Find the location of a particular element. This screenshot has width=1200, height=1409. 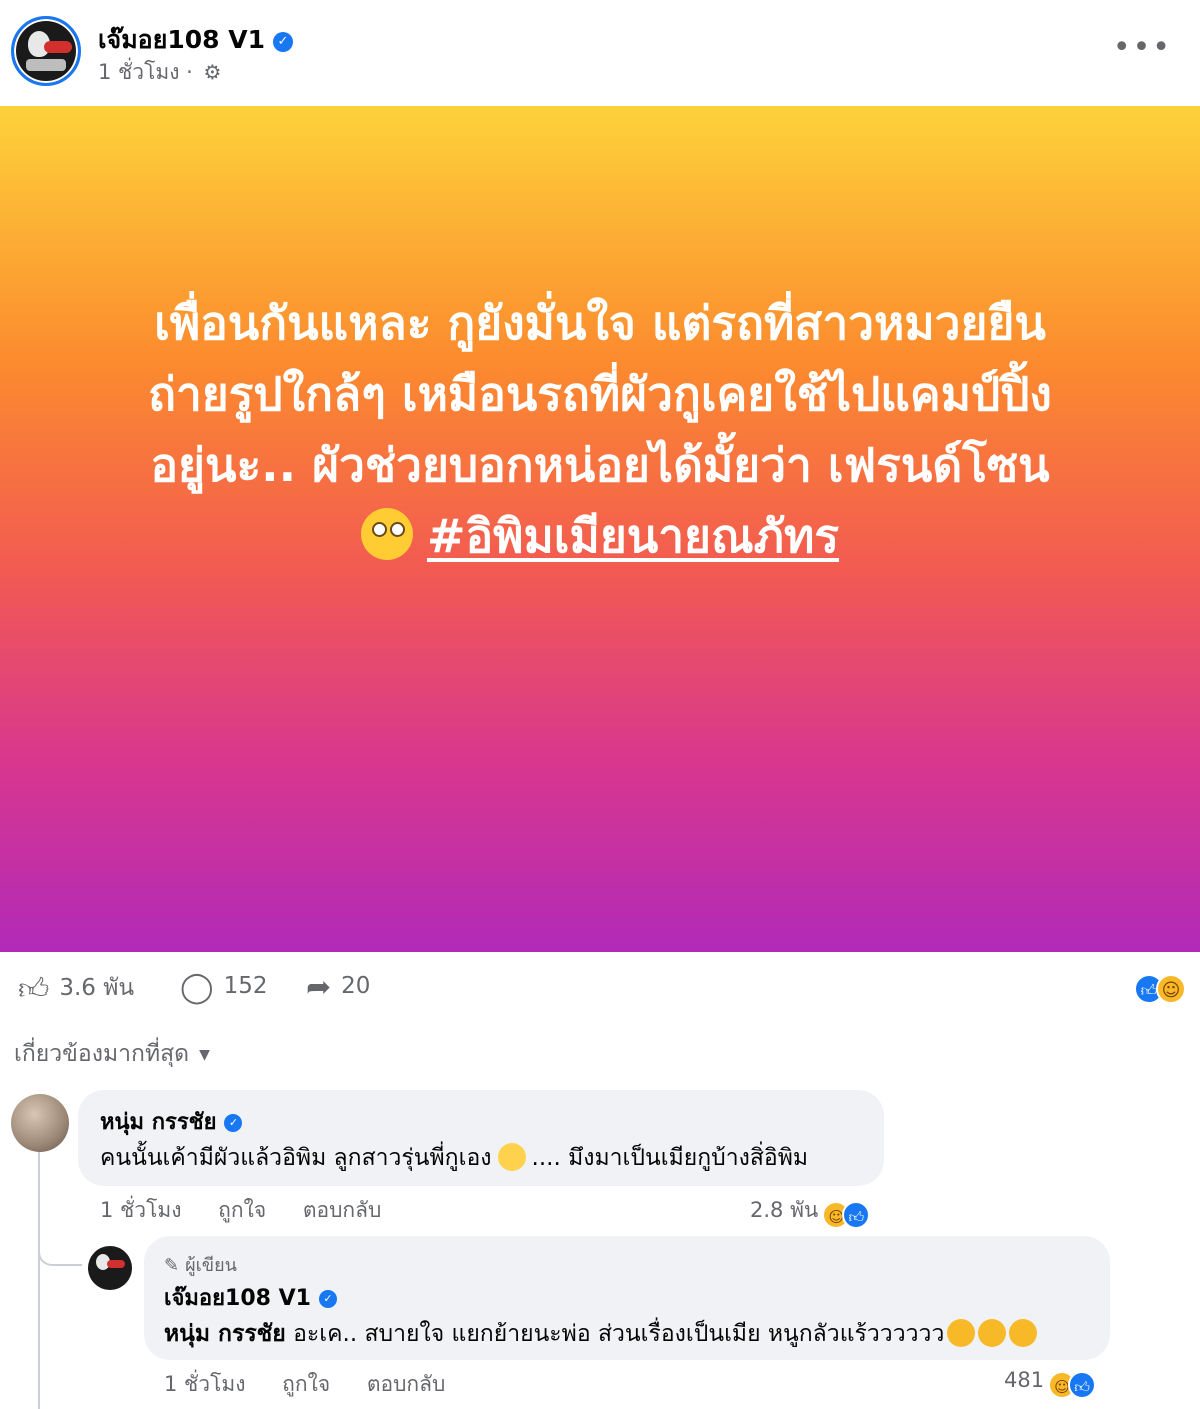

comment-reply-button: ตอบกลับ is located at coordinates (342, 1210).